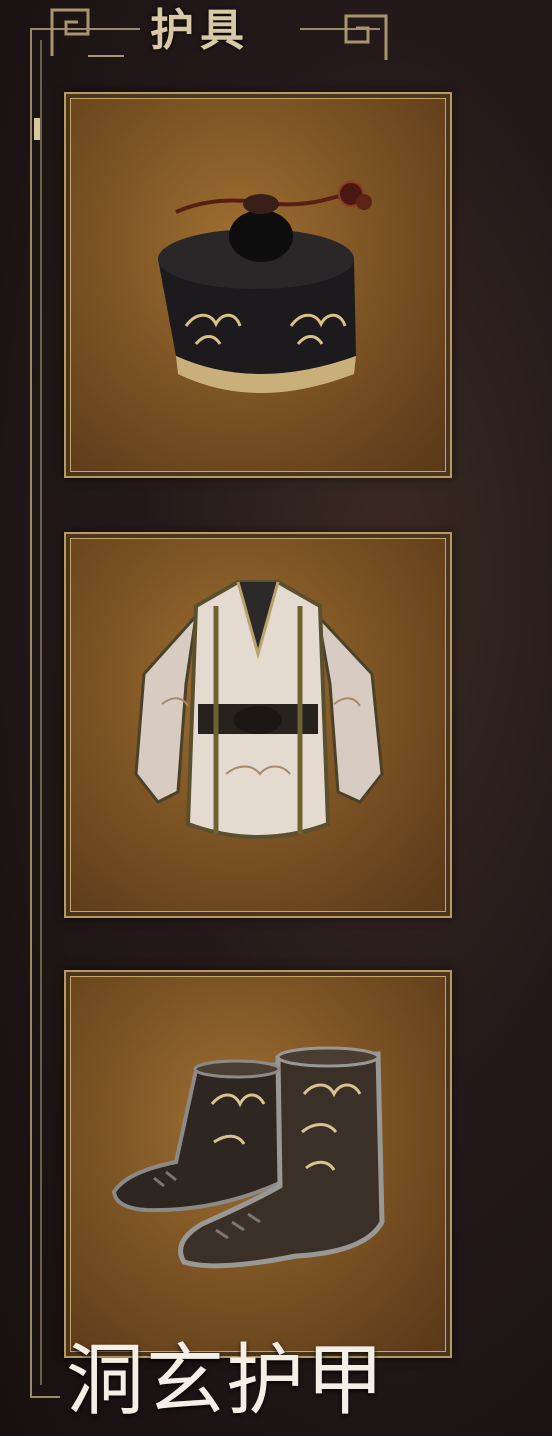 The height and width of the screenshot is (1436, 552). I want to click on boots-icon, so click(248, 1157).